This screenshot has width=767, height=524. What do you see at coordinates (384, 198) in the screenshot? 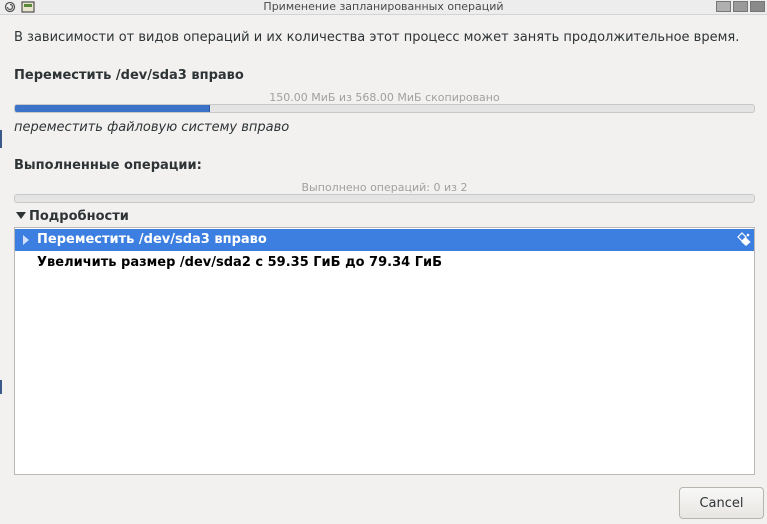
I see `completed-progress-bar` at bounding box center [384, 198].